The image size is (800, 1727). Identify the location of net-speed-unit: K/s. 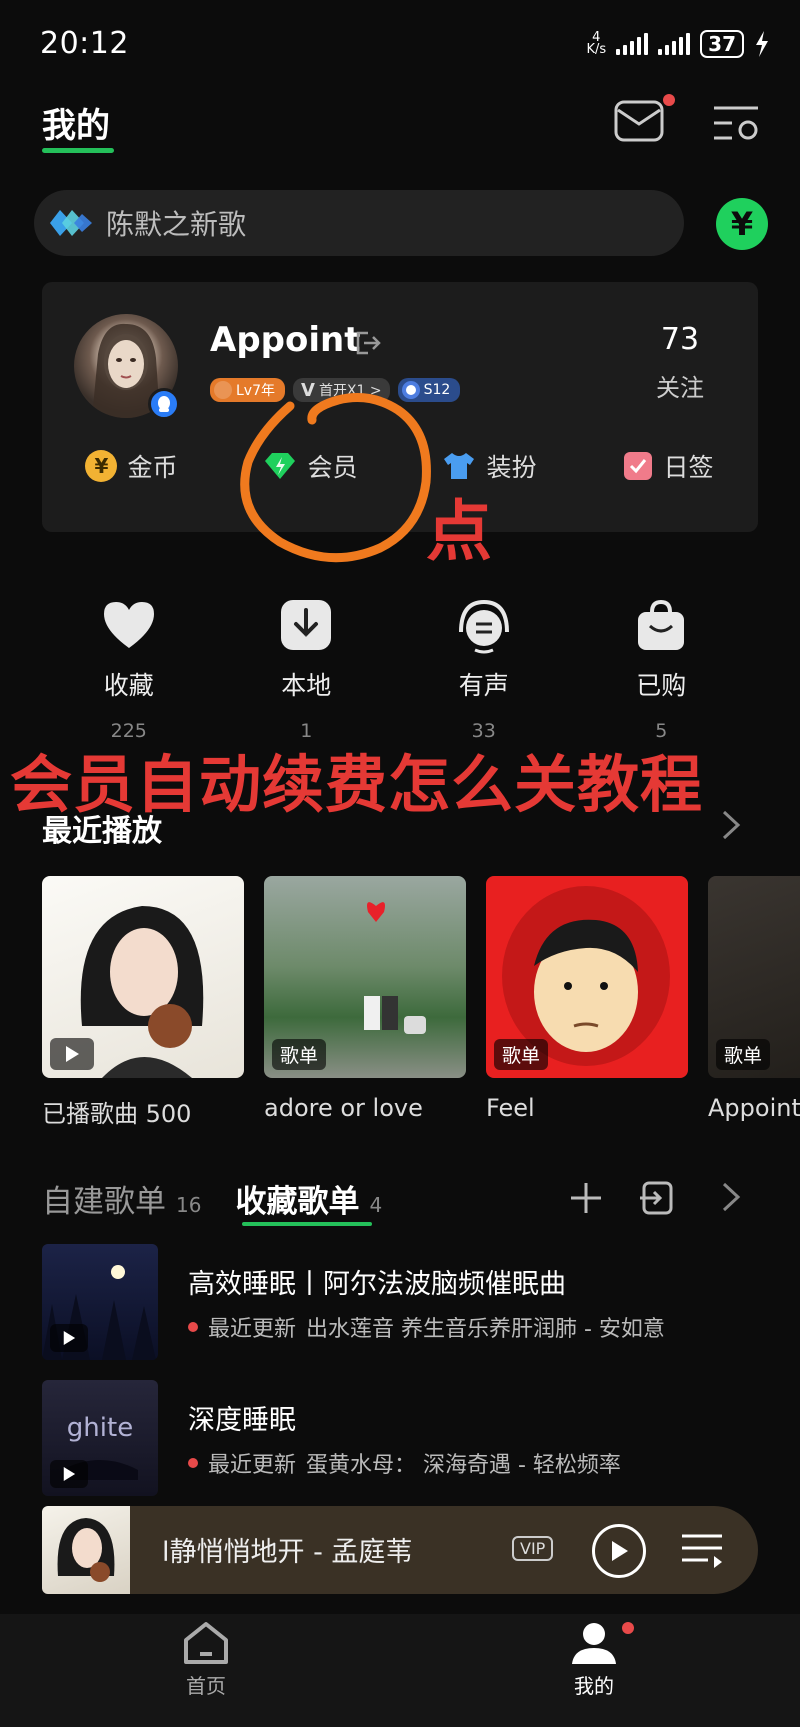
(596, 49).